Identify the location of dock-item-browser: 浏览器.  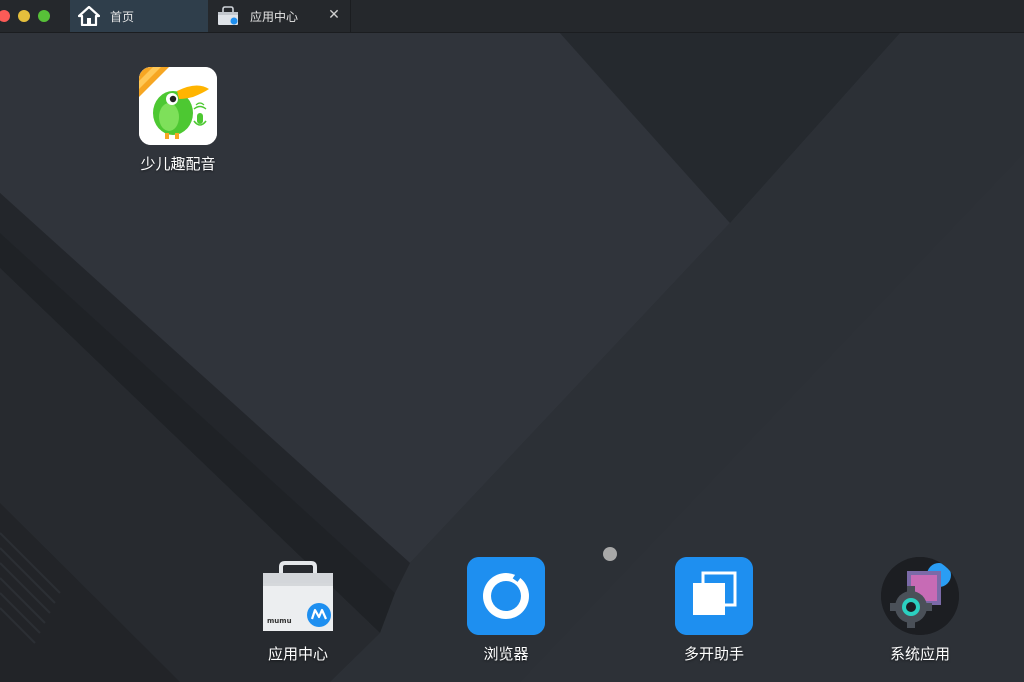
(506, 610).